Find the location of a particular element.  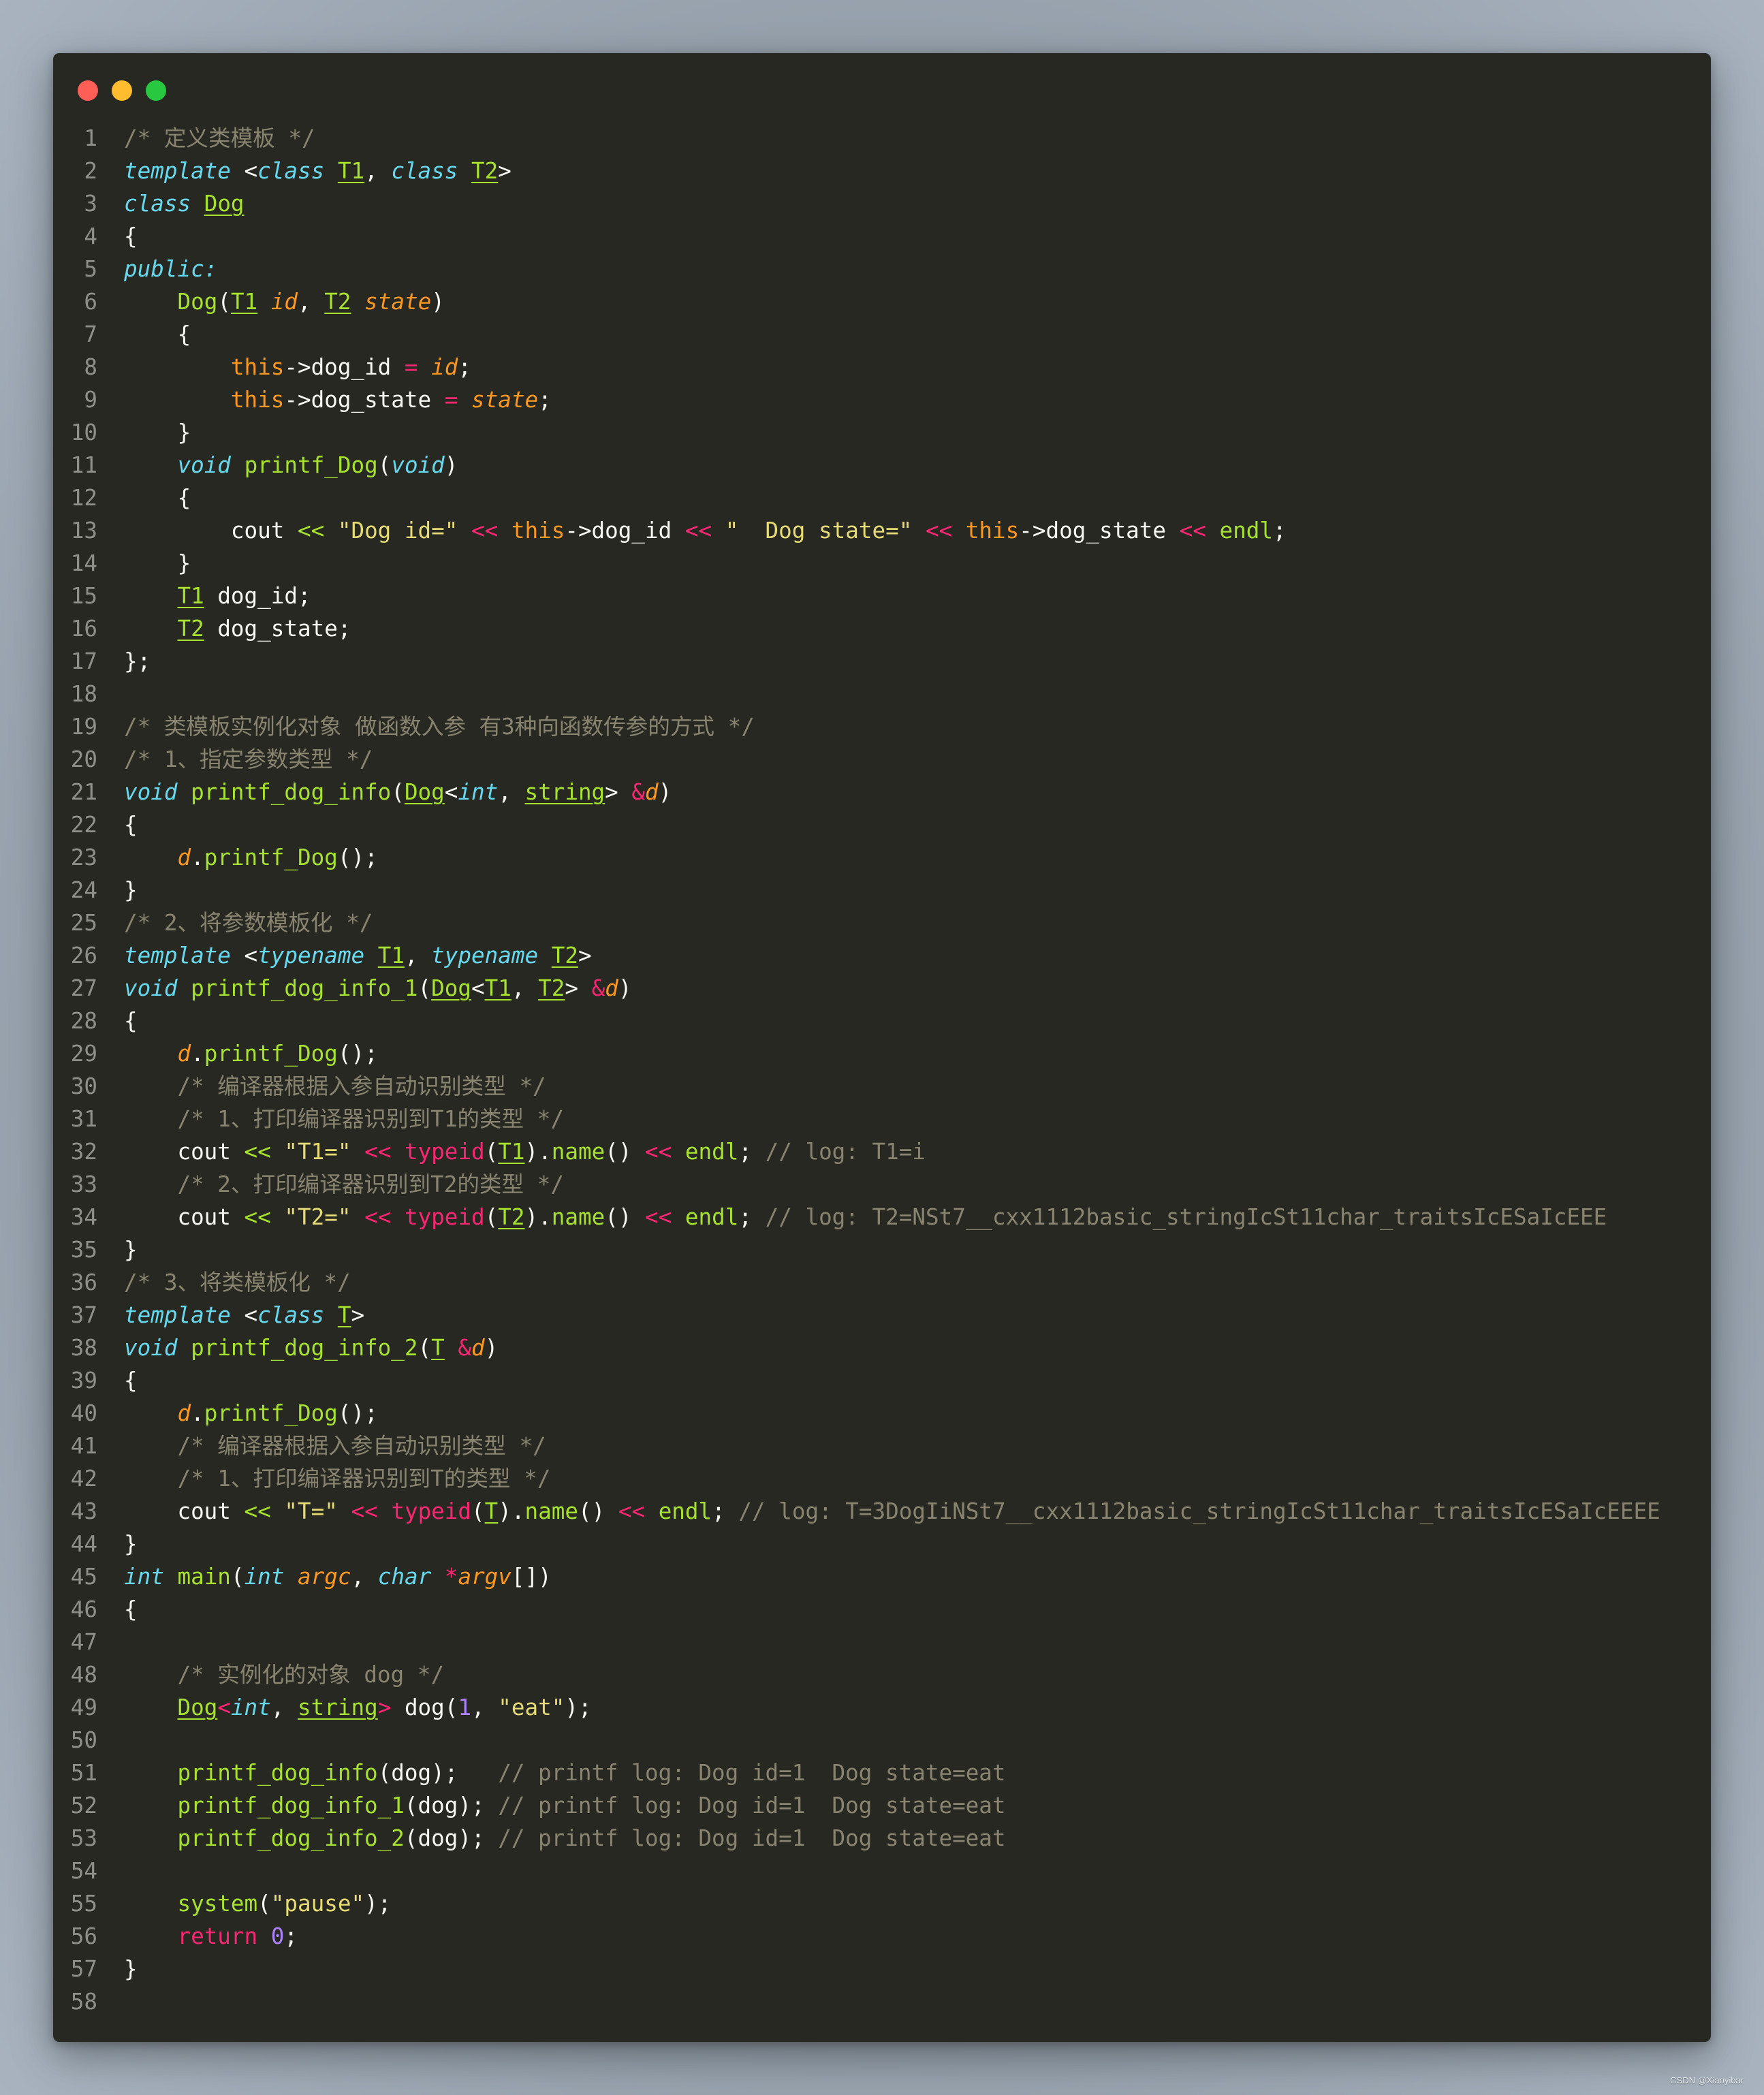

code-token: < is located at coordinates (244, 171).